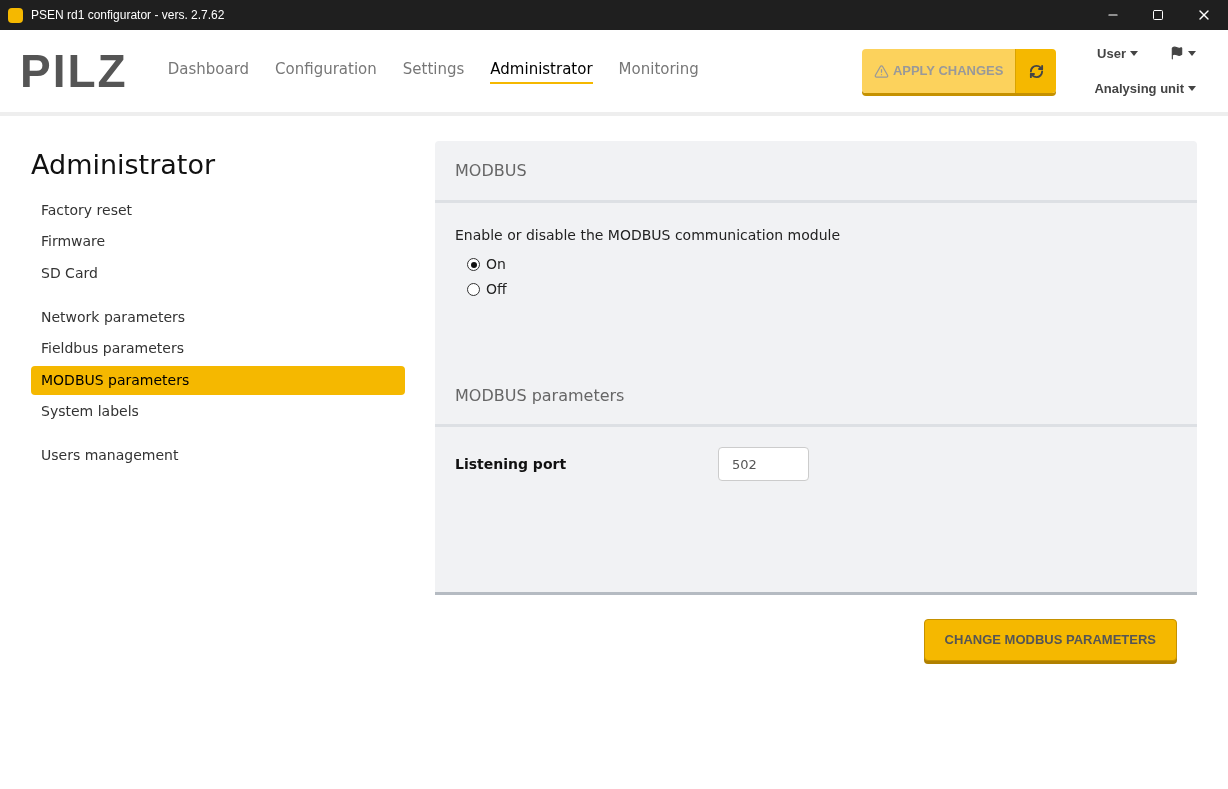 This screenshot has width=1228, height=789. I want to click on window-title: PSEN rd1 configurator - vers. 2.7.62, so click(128, 15).